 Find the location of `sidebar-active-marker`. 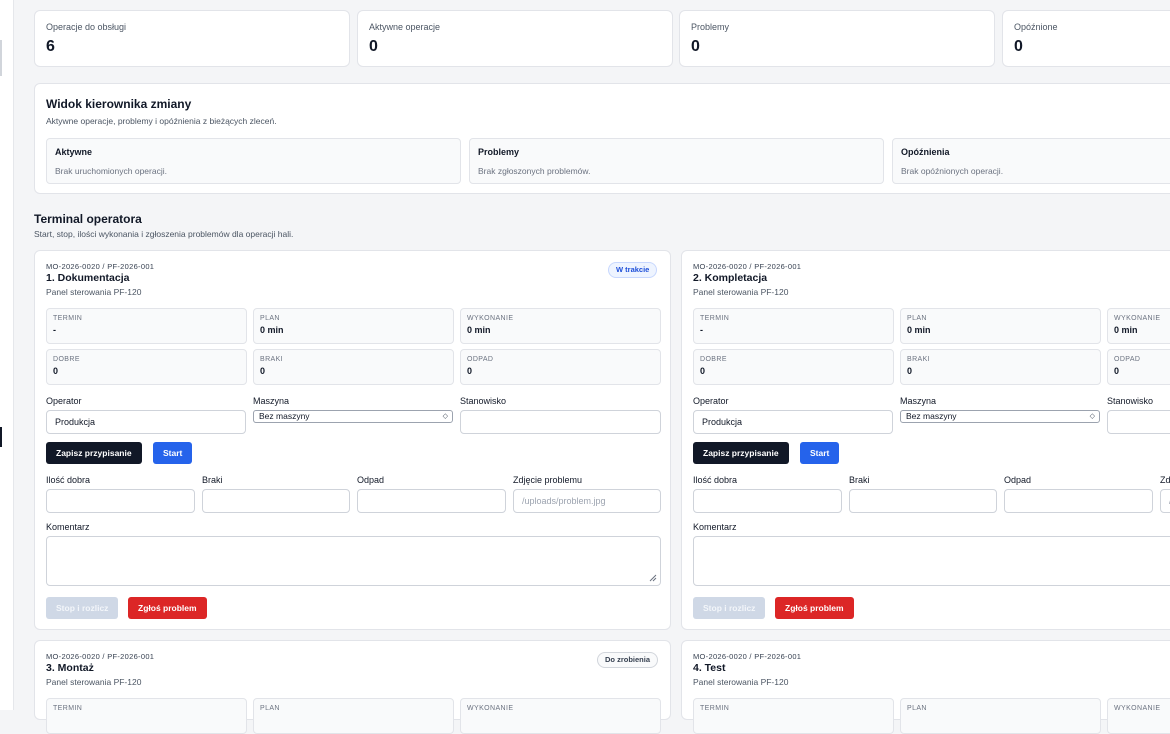

sidebar-active-marker is located at coordinates (1, 58).